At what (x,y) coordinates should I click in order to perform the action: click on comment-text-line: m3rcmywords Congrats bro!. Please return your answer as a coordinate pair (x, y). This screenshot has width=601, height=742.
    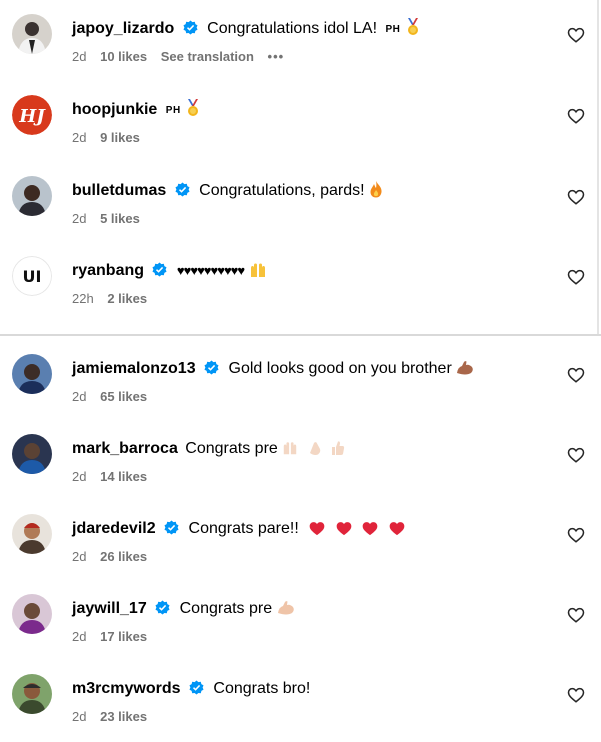
    Looking at the image, I should click on (191, 689).